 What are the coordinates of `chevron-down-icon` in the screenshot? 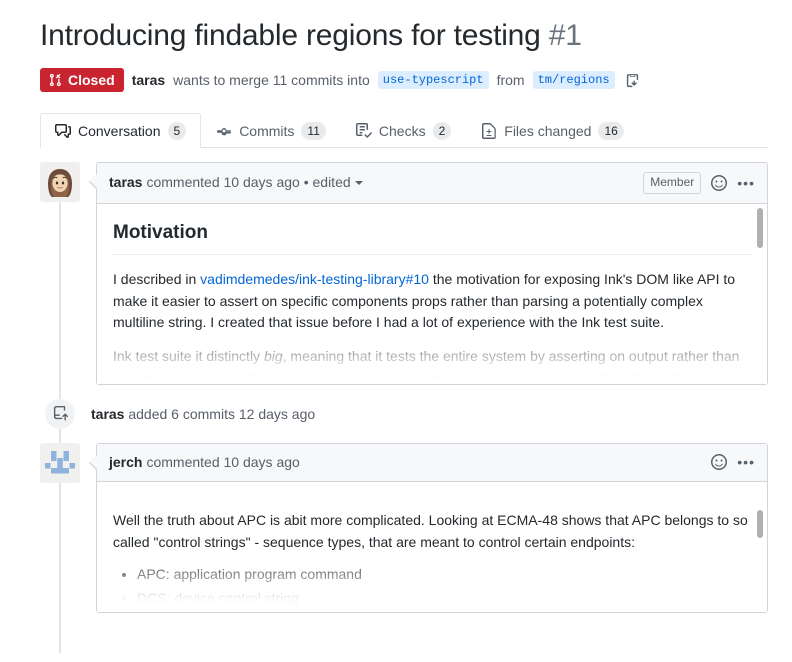 It's located at (358, 182).